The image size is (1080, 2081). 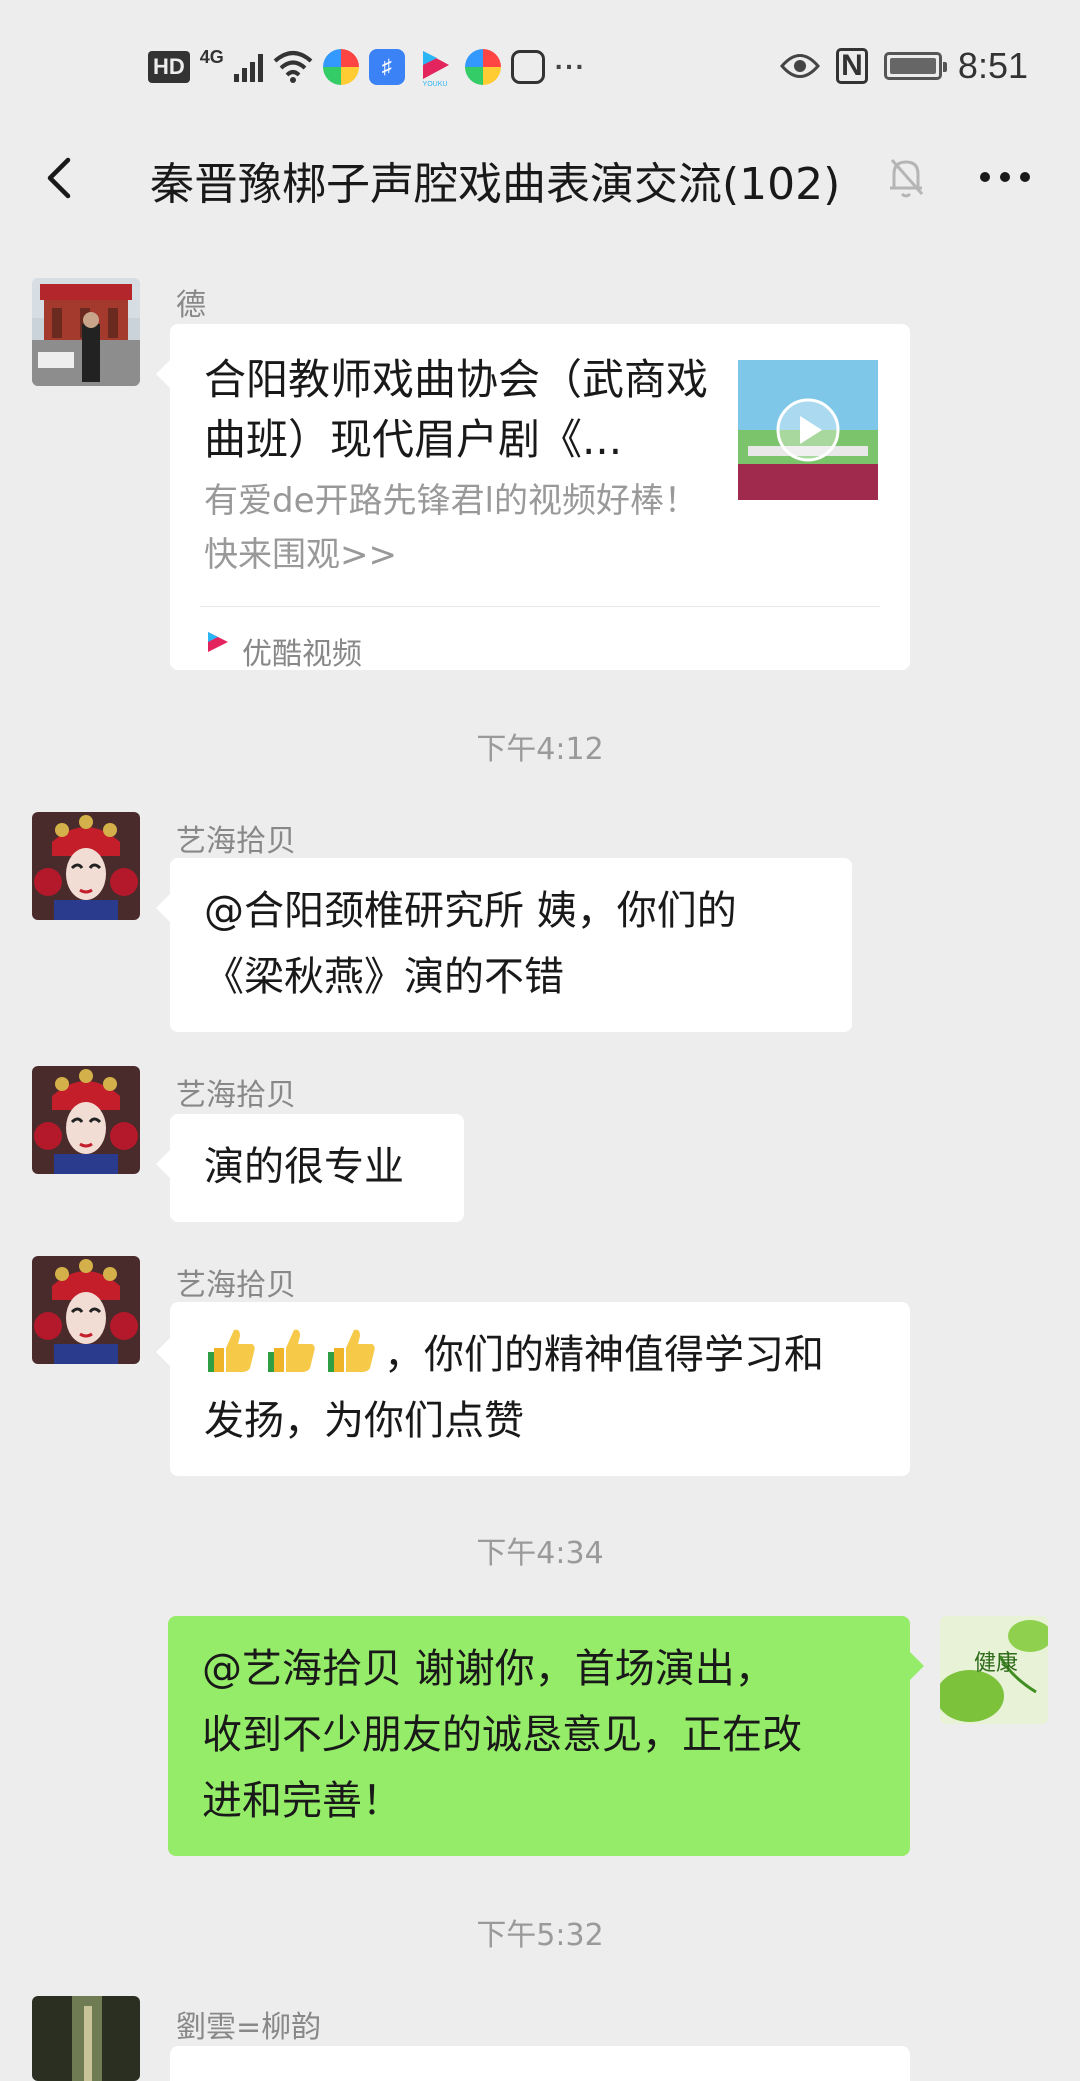 I want to click on message-bubble: @艺海拾贝 谢谢你，首场演出， 收到不少朋友的诚恳意见，正在改 进和完善！, so click(x=546, y=1736).